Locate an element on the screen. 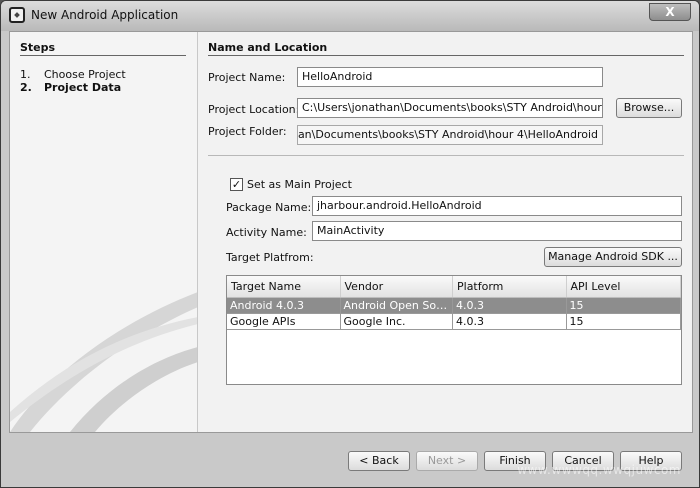 The image size is (700, 488). table-header: Target Name Vendor Platform API Level is located at coordinates (454, 287).